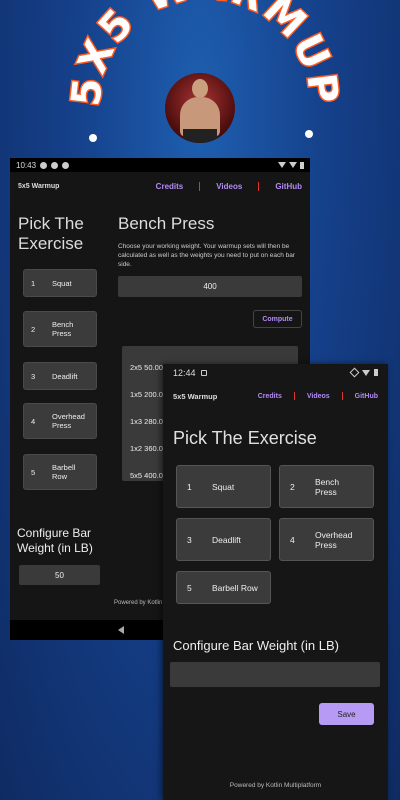  I want to click on status-bar: 12:44, so click(275, 372).